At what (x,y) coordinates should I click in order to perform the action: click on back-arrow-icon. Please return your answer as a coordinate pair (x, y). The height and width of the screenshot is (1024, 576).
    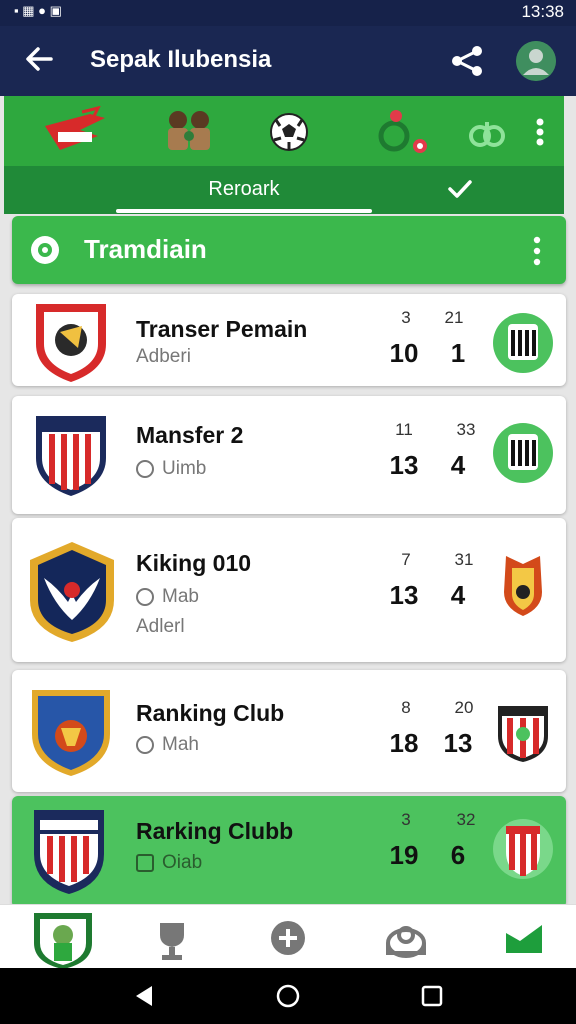
    Looking at the image, I should click on (39, 59).